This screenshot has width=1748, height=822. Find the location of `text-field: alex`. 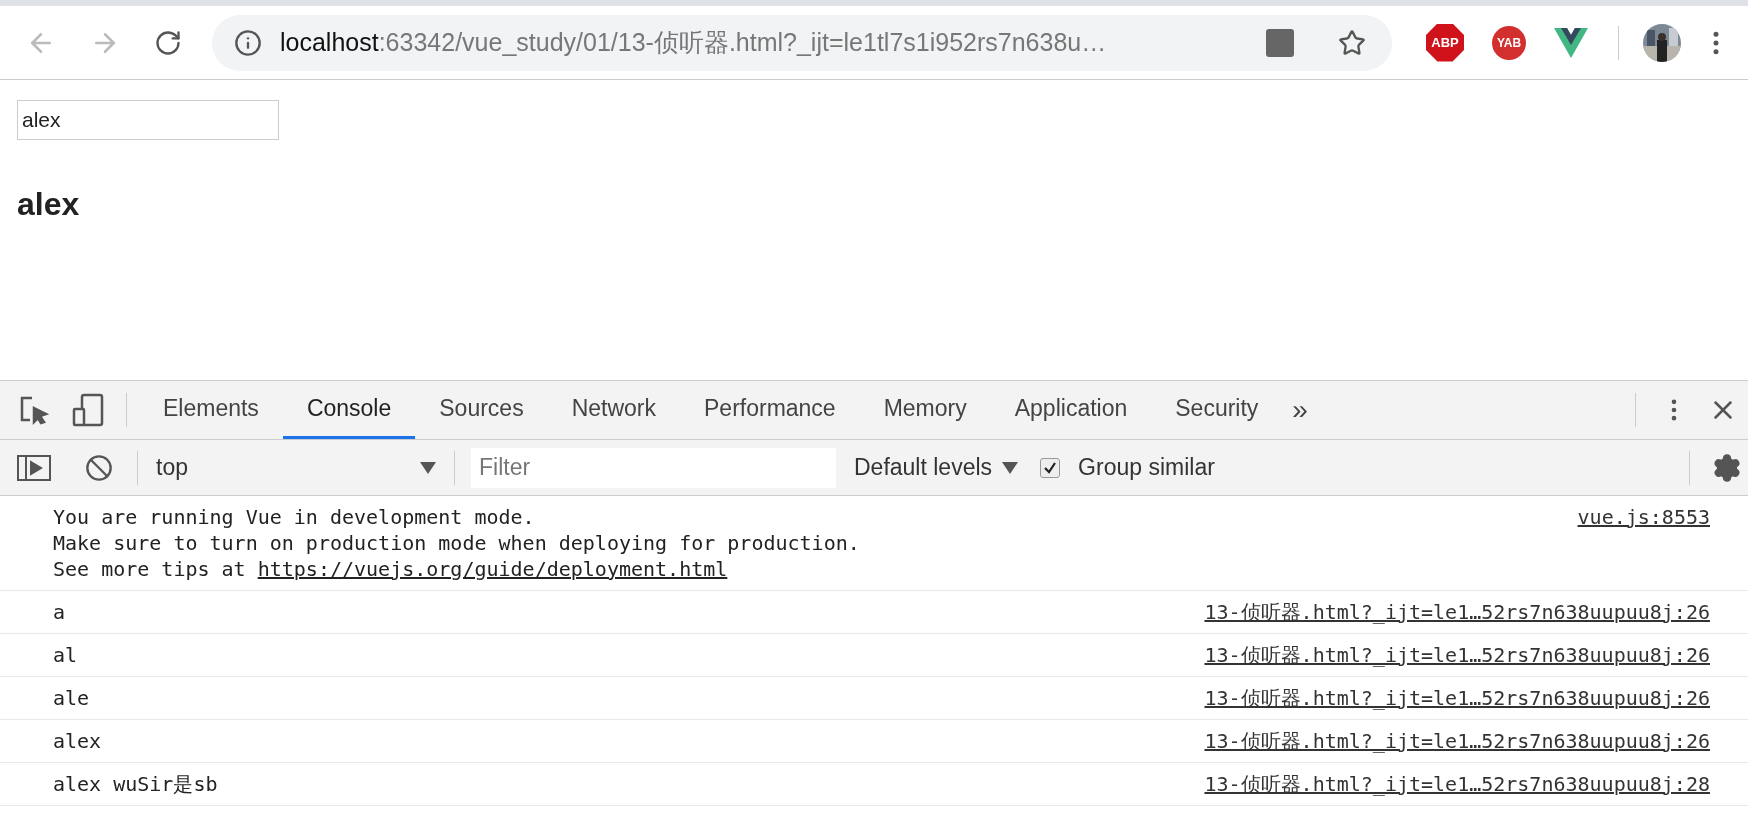

text-field: alex is located at coordinates (148, 120).